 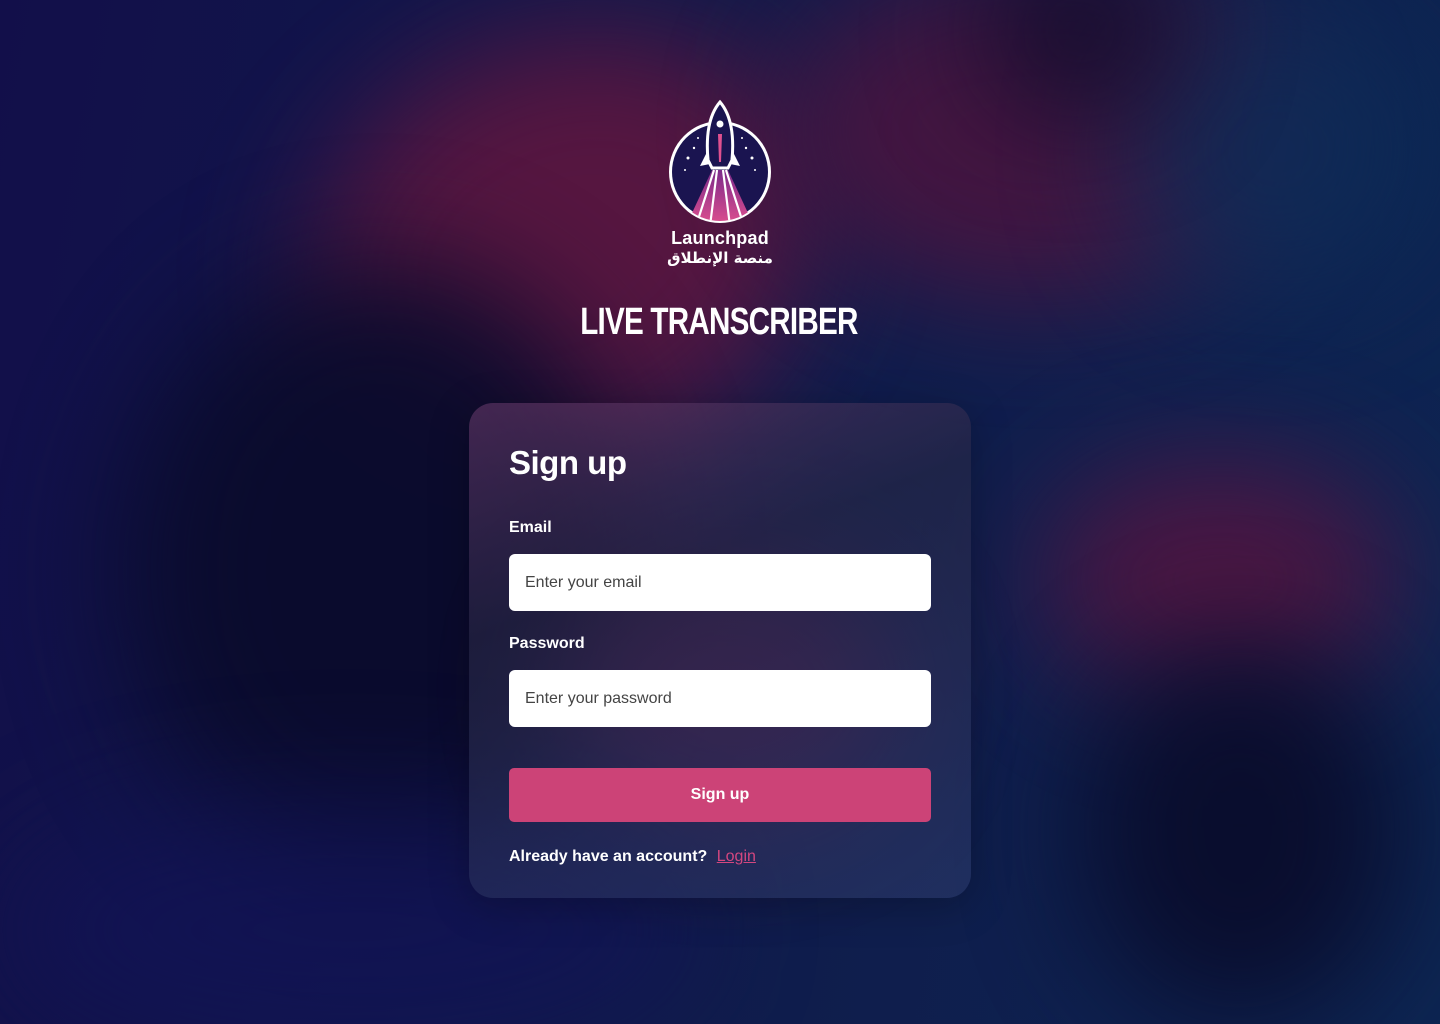 What do you see at coordinates (720, 161) in the screenshot?
I see `rocket-logo-icon` at bounding box center [720, 161].